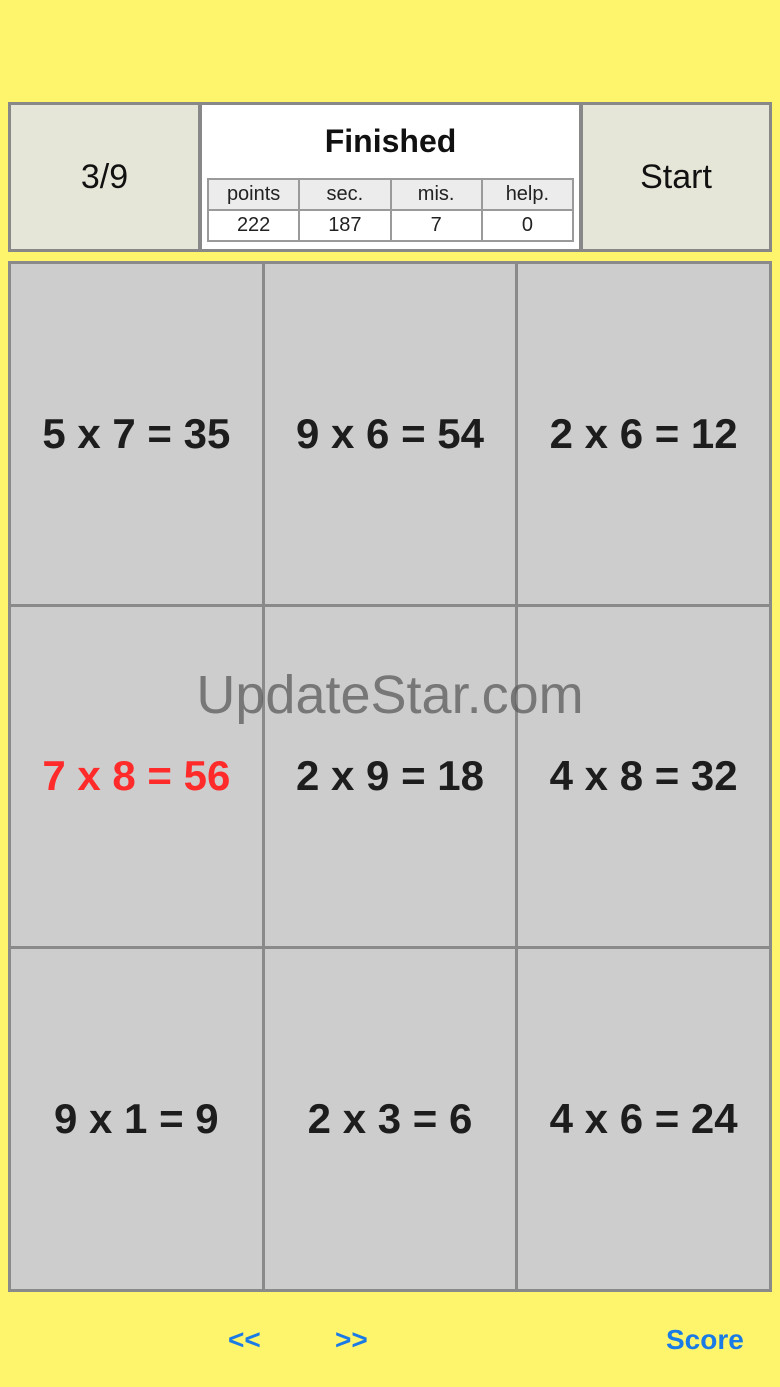 The height and width of the screenshot is (1387, 780). What do you see at coordinates (345, 194) in the screenshot?
I see `stats-header-seconds: sec.` at bounding box center [345, 194].